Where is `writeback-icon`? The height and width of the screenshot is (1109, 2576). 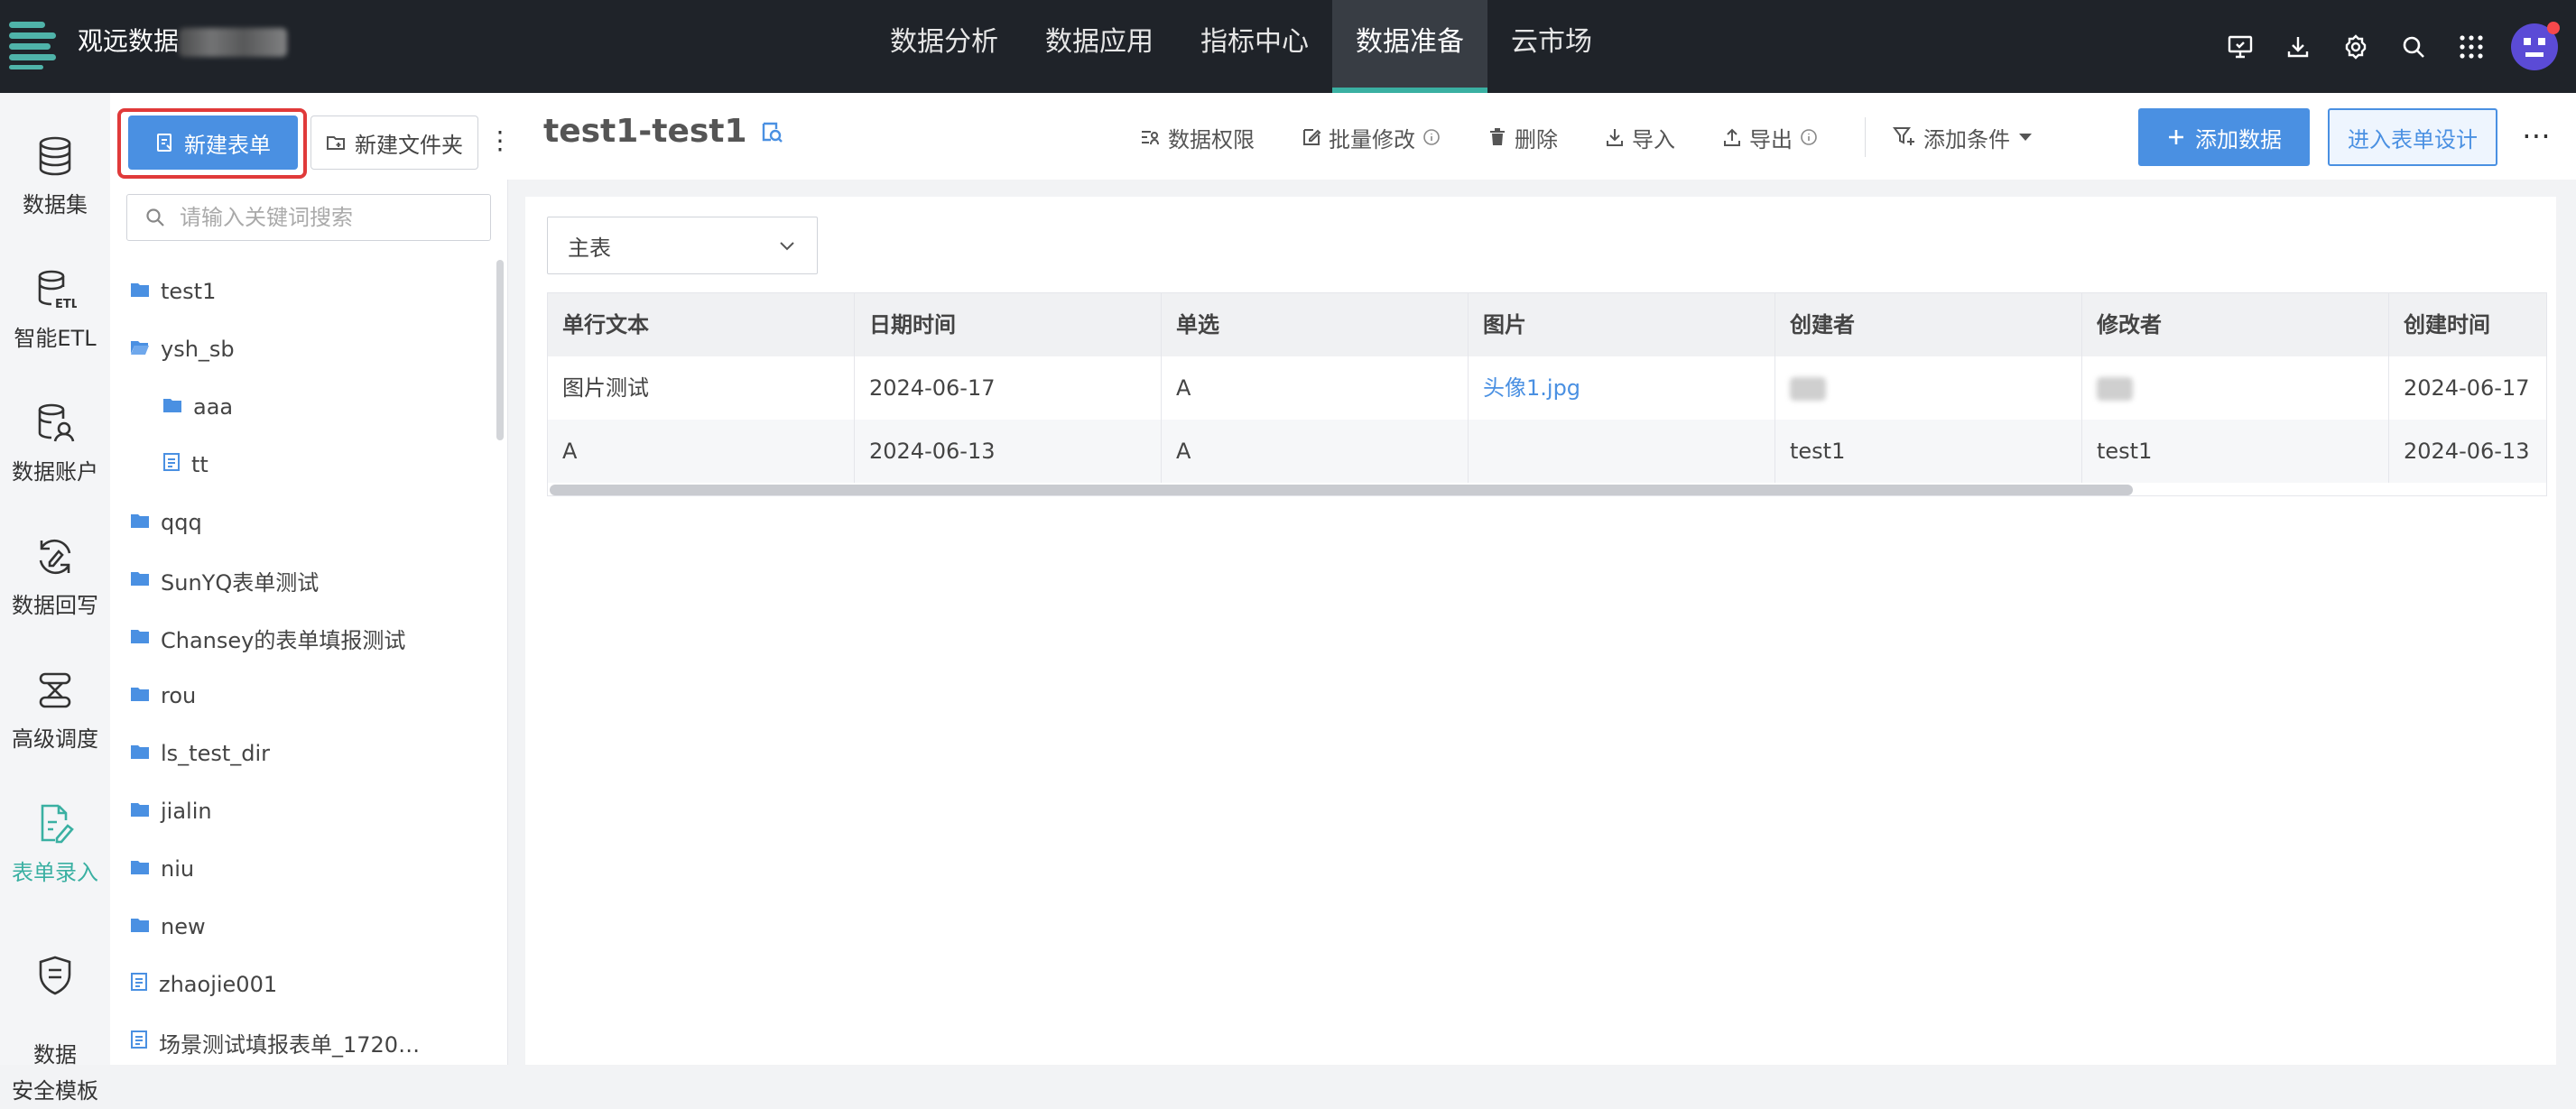
writeback-icon is located at coordinates (55, 557).